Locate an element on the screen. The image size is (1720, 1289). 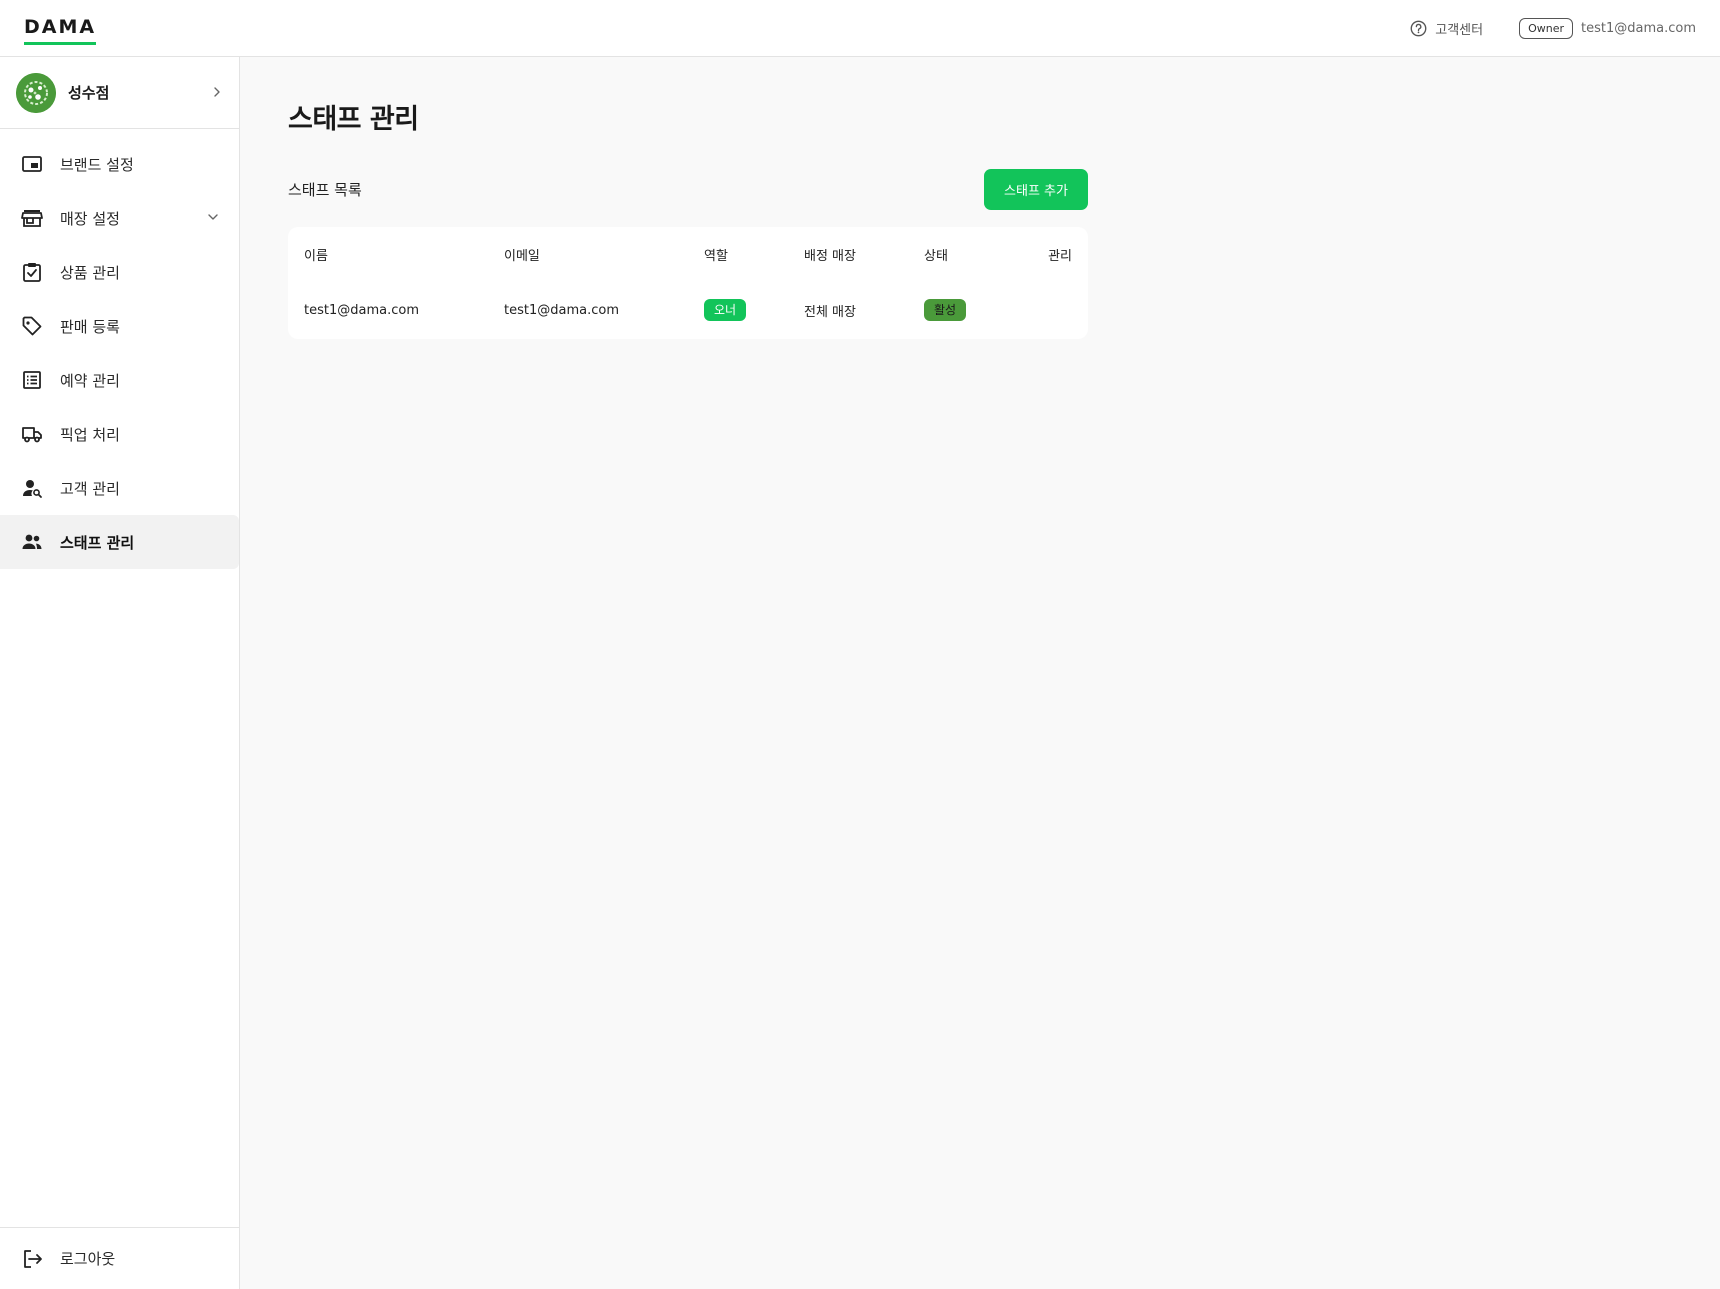
storefront-icon is located at coordinates (32, 218).